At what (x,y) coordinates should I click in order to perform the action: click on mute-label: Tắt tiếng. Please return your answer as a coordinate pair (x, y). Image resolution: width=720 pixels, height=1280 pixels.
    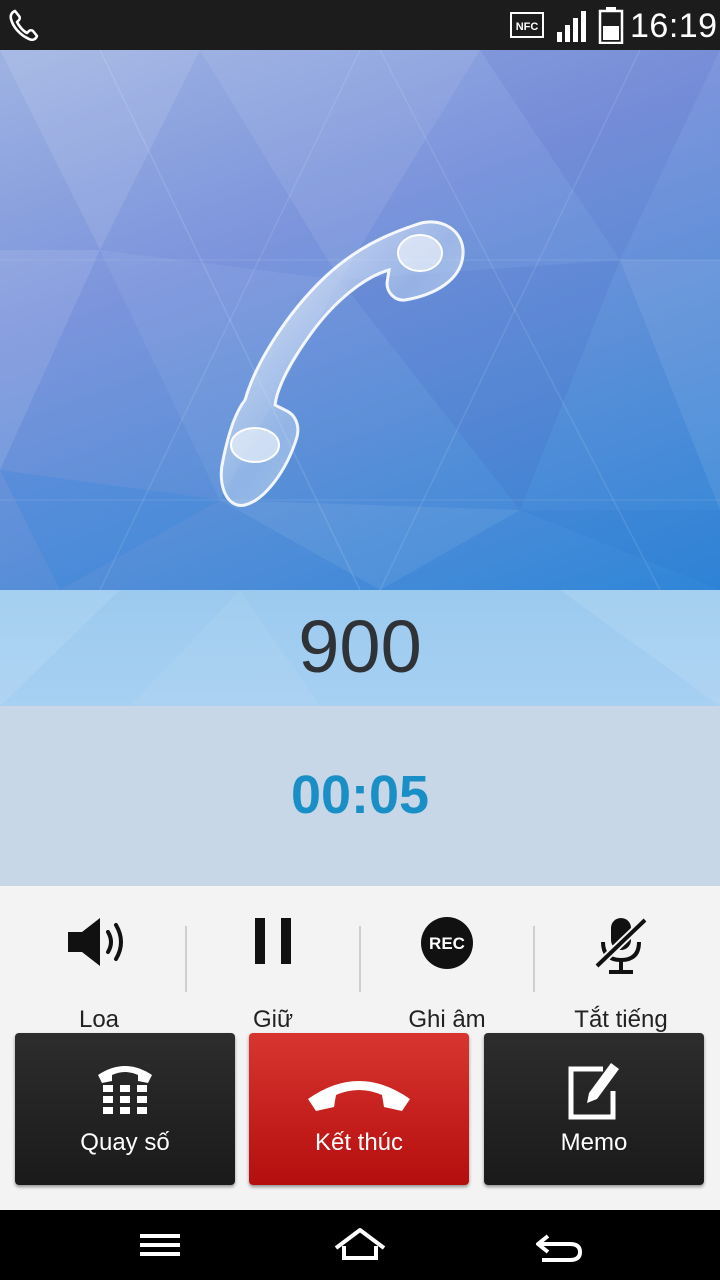
    Looking at the image, I should click on (621, 1019).